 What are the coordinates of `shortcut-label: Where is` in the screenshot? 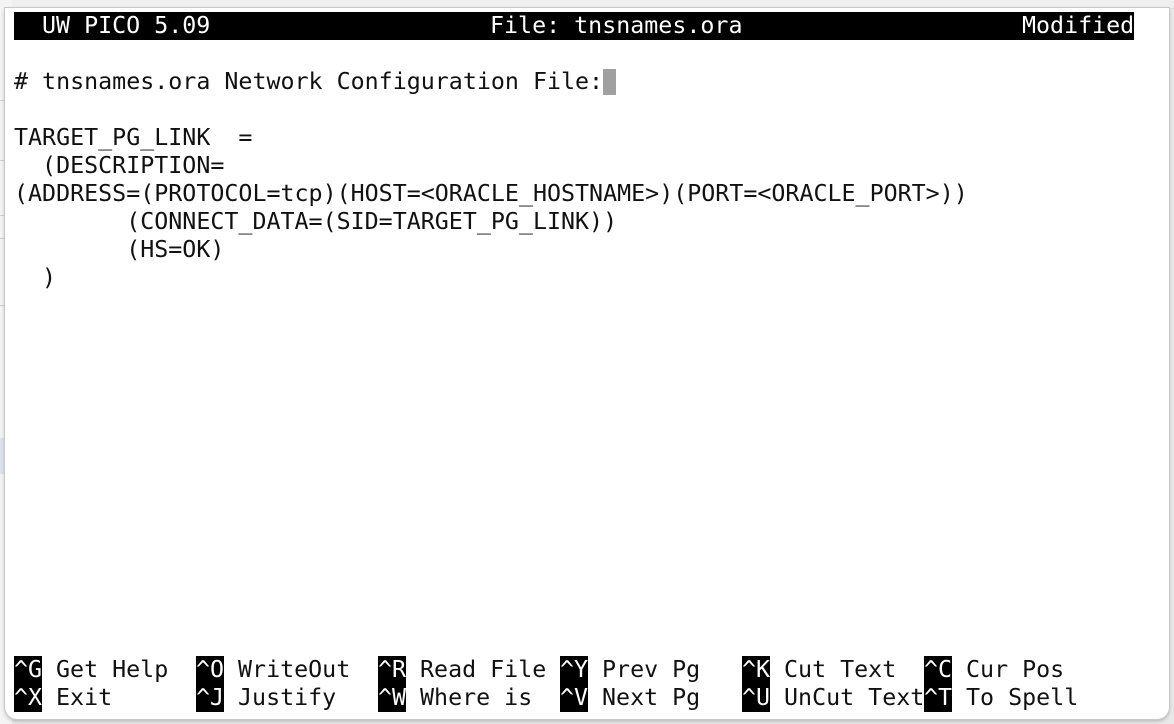 It's located at (476, 697).